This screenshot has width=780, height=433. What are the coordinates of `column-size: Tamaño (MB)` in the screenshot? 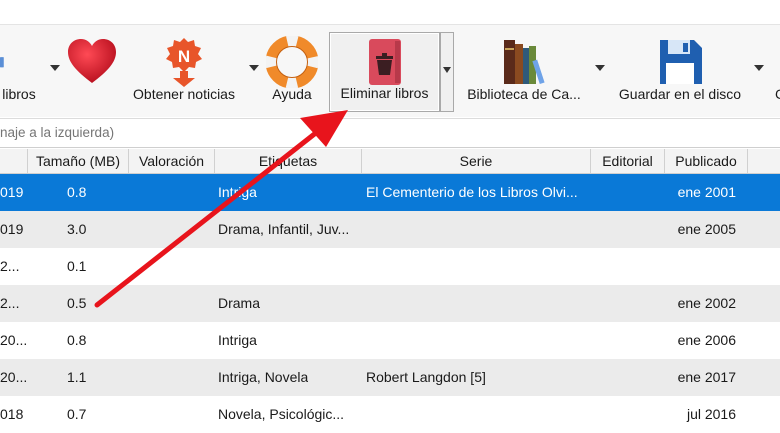 It's located at (78, 161).